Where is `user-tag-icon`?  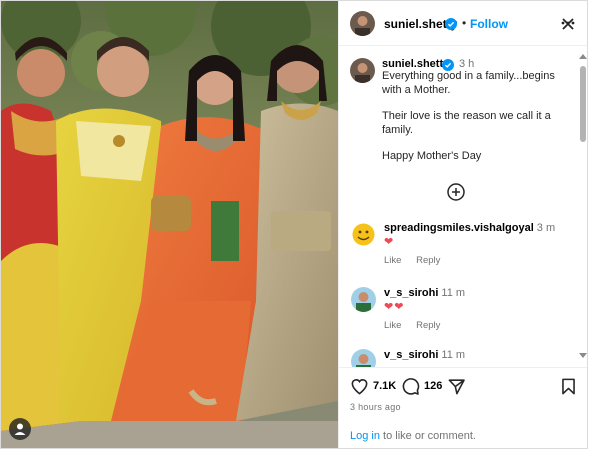 user-tag-icon is located at coordinates (20, 429).